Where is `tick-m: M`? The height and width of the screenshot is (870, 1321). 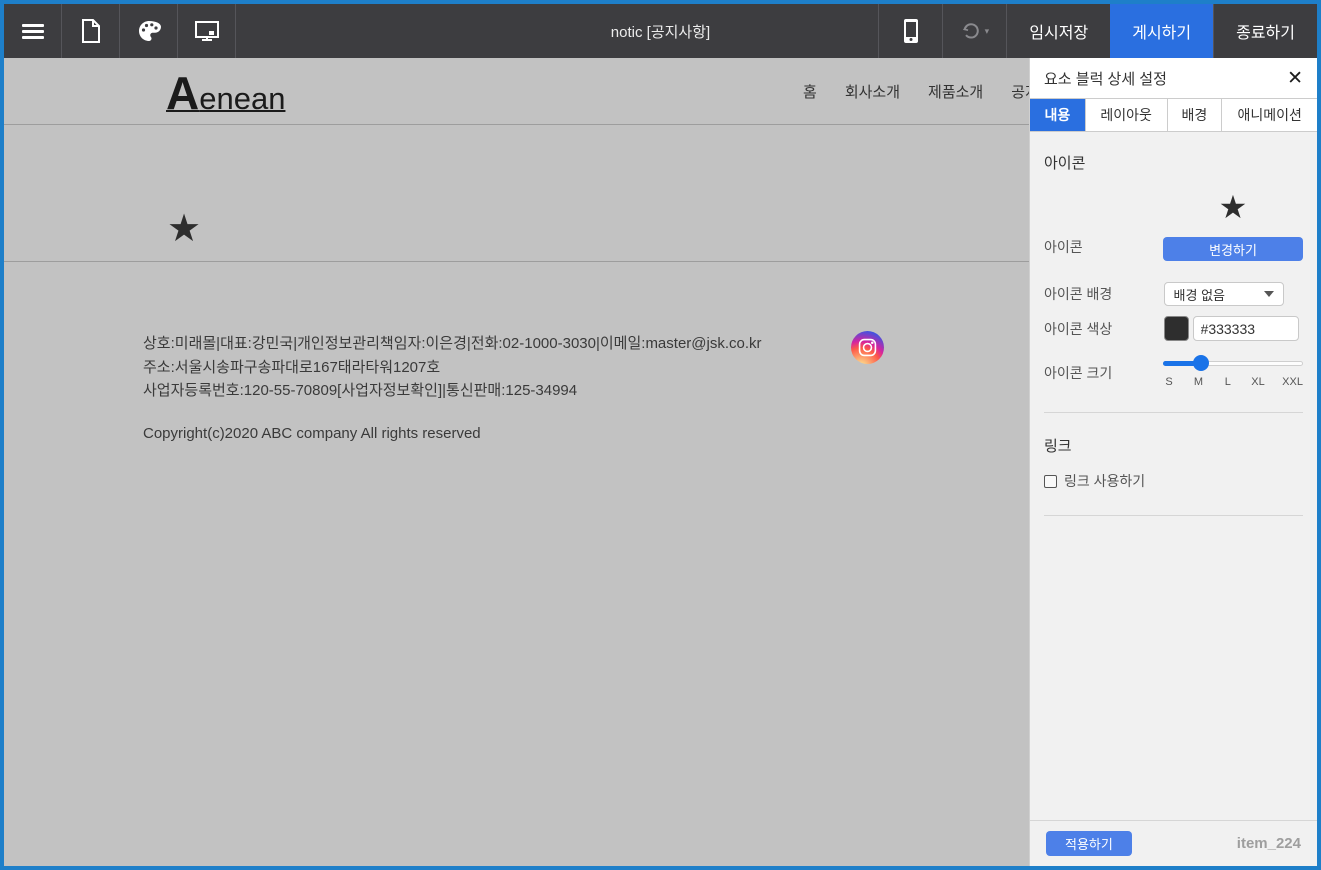
tick-m: M is located at coordinates (1198, 382).